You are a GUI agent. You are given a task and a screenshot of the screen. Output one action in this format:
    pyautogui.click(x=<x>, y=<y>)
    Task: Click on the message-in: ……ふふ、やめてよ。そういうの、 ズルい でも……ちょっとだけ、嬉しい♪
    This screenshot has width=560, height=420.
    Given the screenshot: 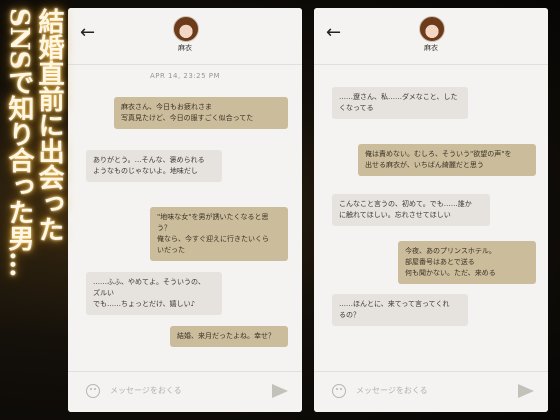 What is the action you would take?
    pyautogui.click(x=154, y=293)
    